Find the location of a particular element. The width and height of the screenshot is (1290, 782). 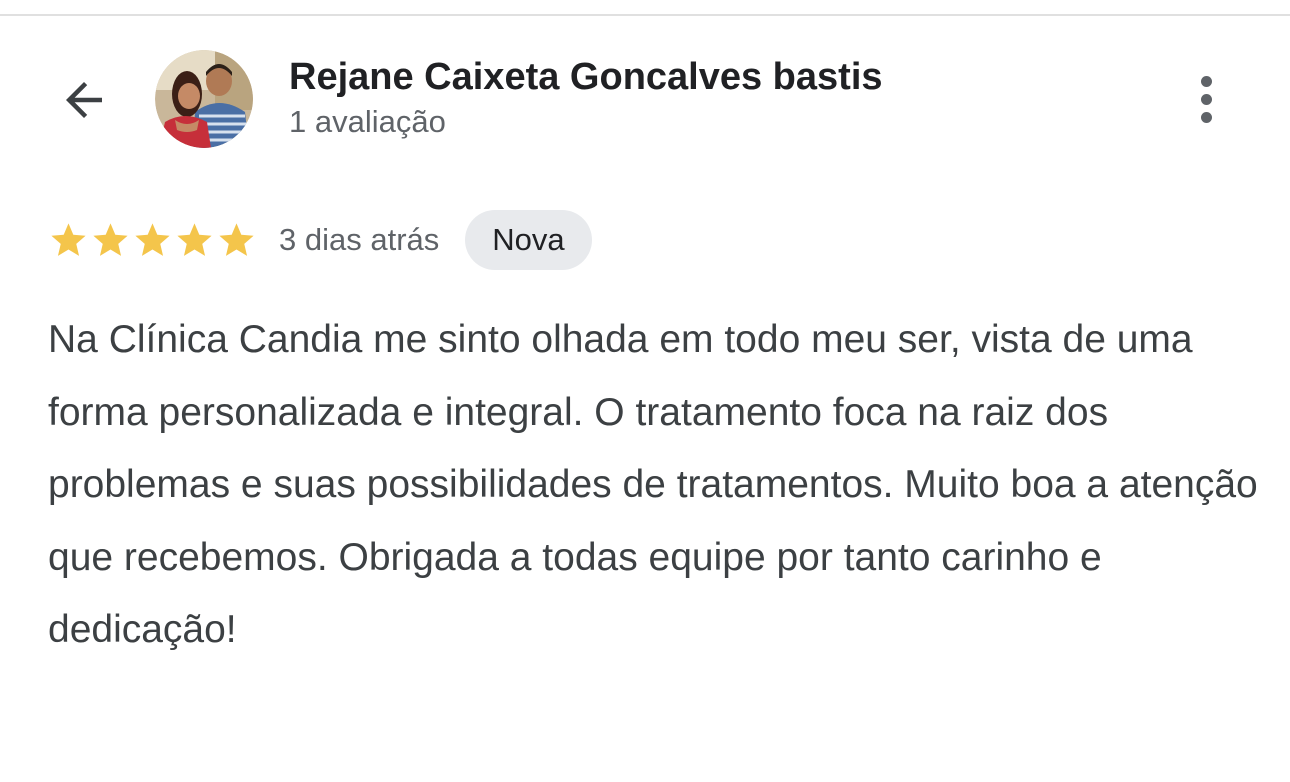

star-rating is located at coordinates (152, 240).